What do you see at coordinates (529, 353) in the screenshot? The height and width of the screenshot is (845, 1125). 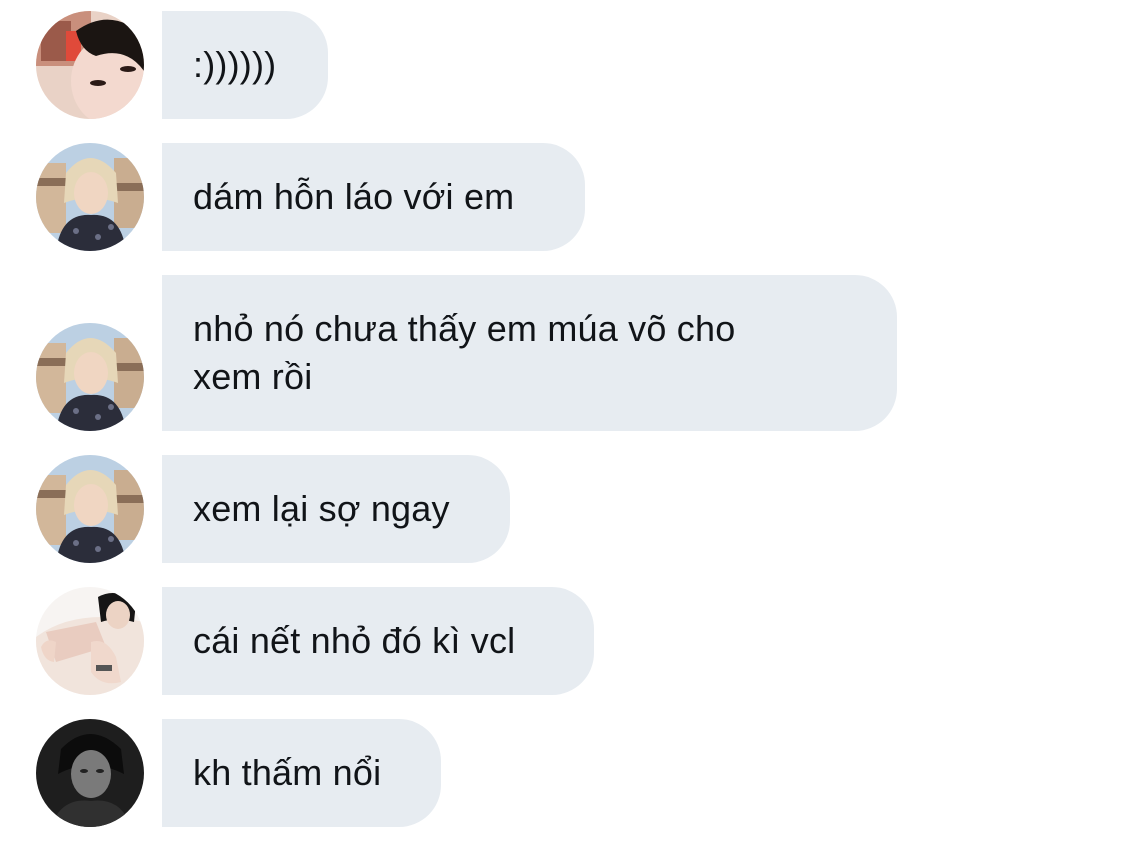 I see `message-bubble: nhỏ nó chưa thấy em múa võ cho xem rồi` at bounding box center [529, 353].